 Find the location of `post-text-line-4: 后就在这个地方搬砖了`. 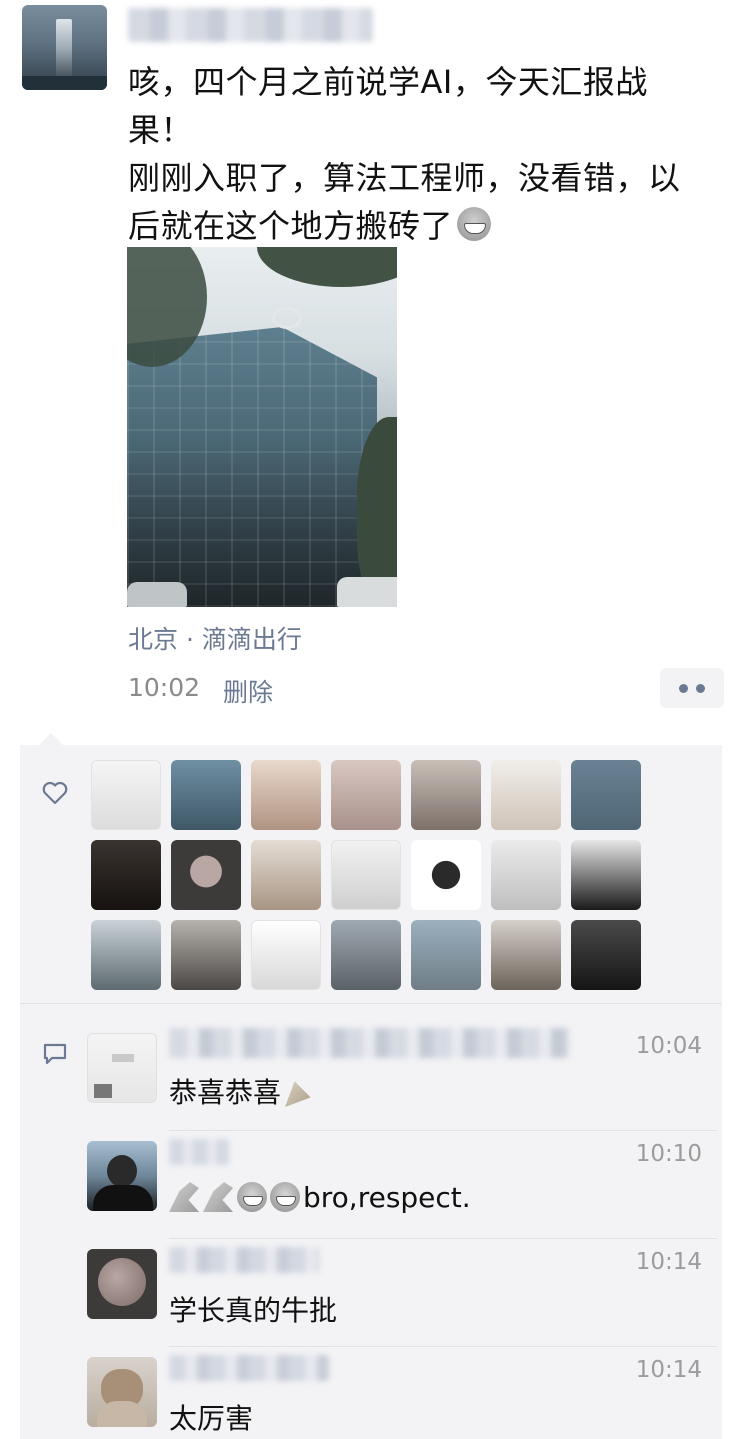

post-text-line-4: 后就在这个地方搬砖了 is located at coordinates (291, 226).